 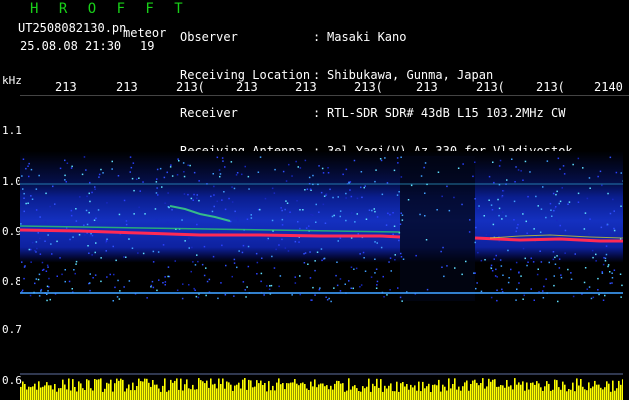 What do you see at coordinates (306, 87) in the screenshot?
I see `x-tick-label: 213` at bounding box center [306, 87].